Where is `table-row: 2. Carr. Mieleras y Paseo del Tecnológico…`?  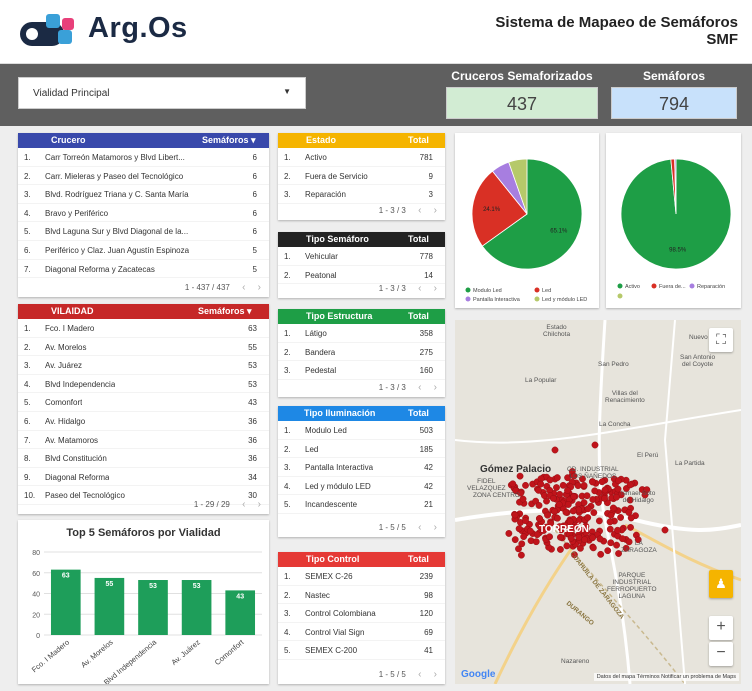 table-row: 2. Carr. Mieleras y Paseo del Tecnológico… is located at coordinates (143, 176).